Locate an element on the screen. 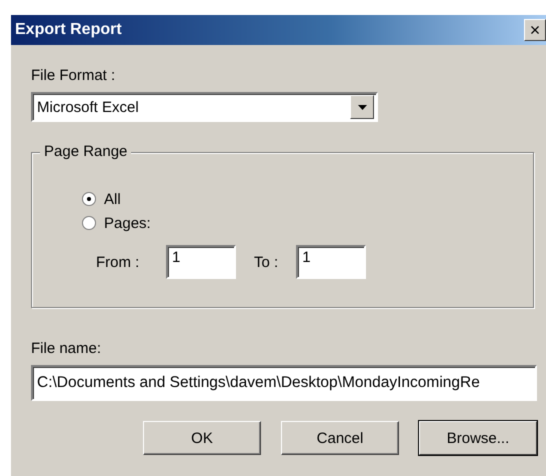 Image resolution: width=546 pixels, height=476 pixels. file-name-label: File name: is located at coordinates (66, 348).